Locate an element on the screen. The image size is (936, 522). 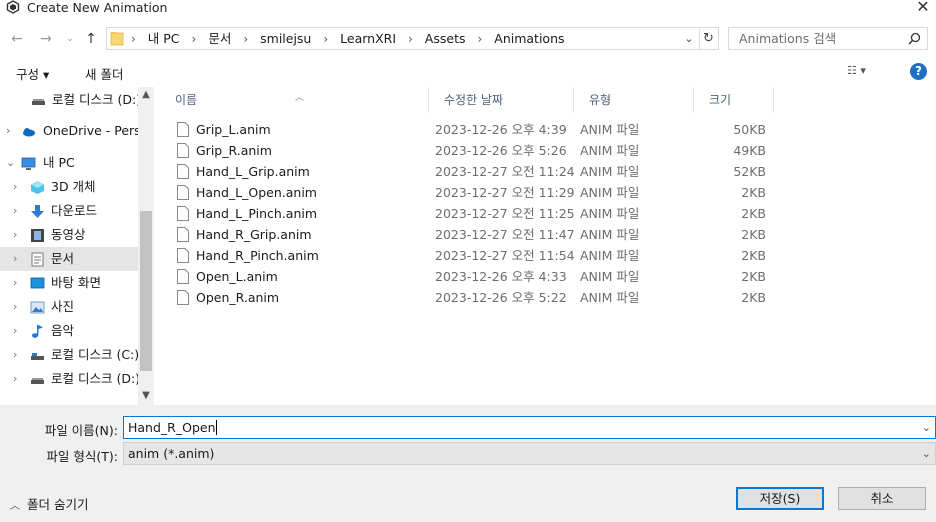
file-name: Hand_L_Pinch.anim is located at coordinates (257, 213).